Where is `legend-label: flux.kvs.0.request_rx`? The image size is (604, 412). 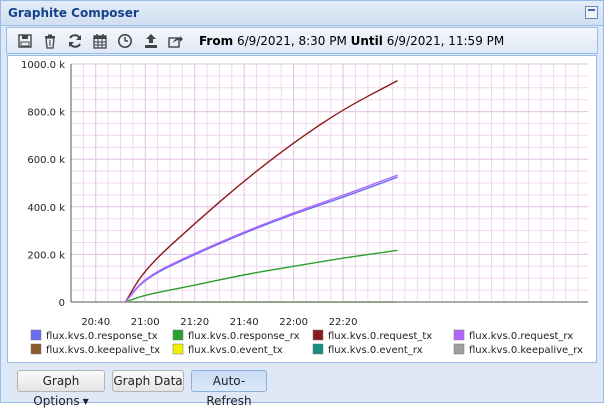
legend-label: flux.kvs.0.request_rx is located at coordinates (521, 336).